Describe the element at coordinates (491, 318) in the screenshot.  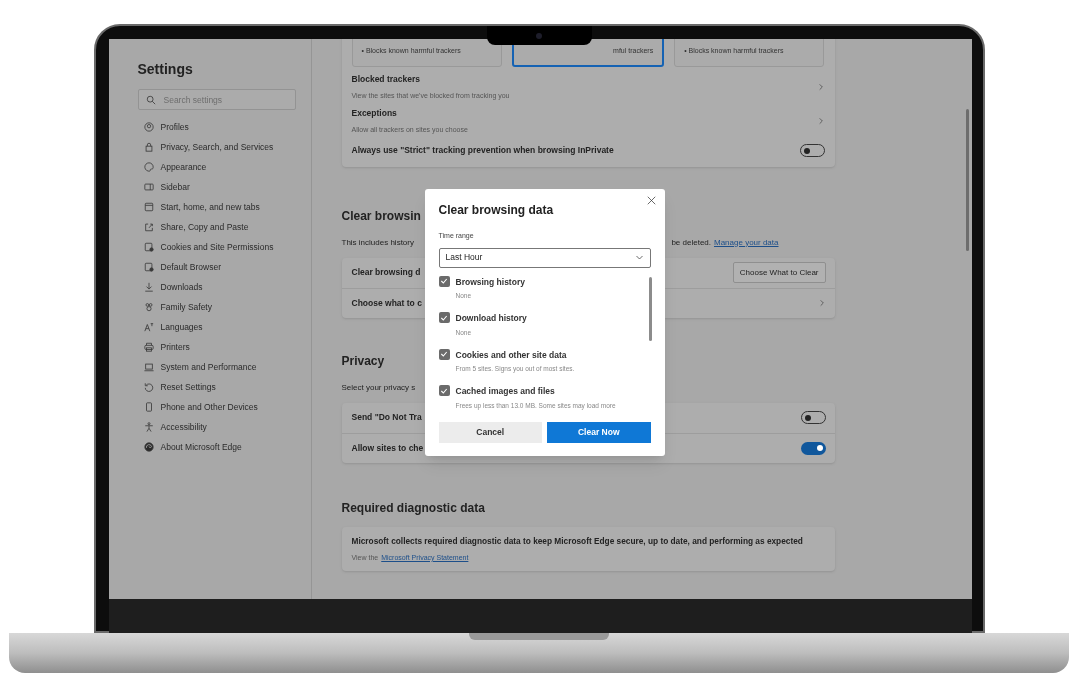
I see `option-label: Download history` at that location.